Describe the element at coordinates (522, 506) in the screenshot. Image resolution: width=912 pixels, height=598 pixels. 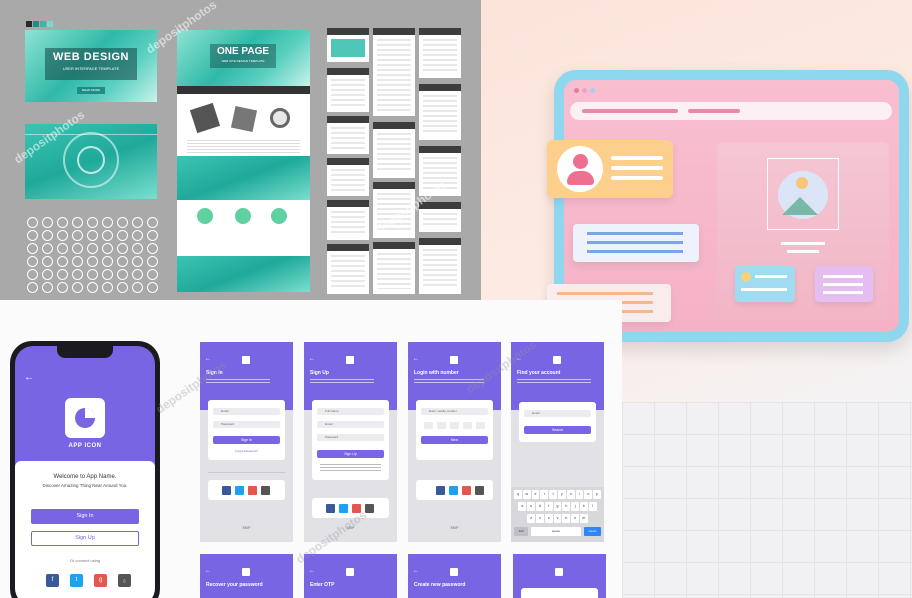
I see `key-a: a` at that location.